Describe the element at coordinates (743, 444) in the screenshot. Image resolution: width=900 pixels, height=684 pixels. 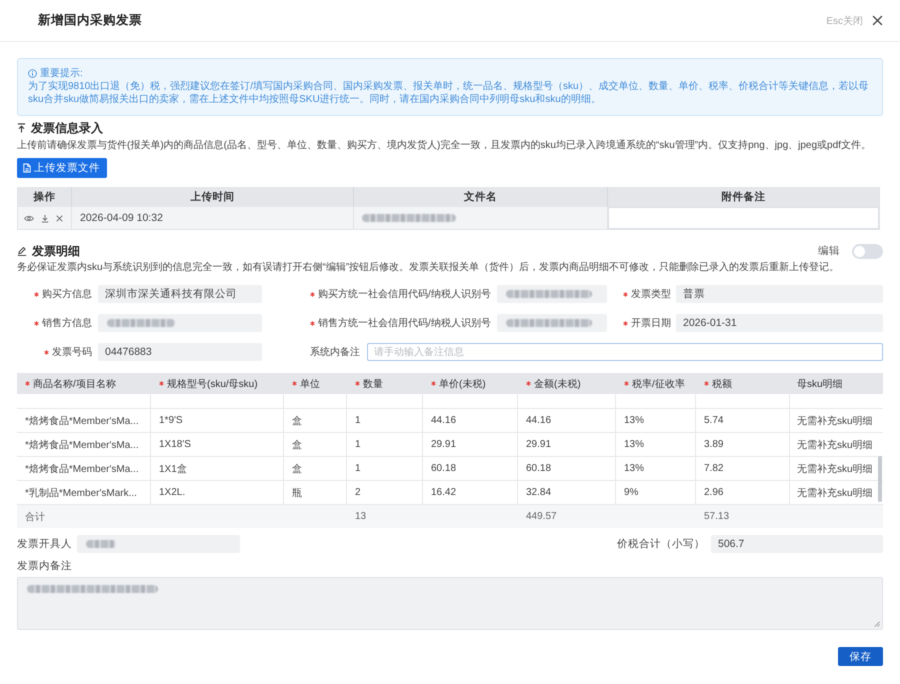
I see `table-cell: 3.89` at that location.